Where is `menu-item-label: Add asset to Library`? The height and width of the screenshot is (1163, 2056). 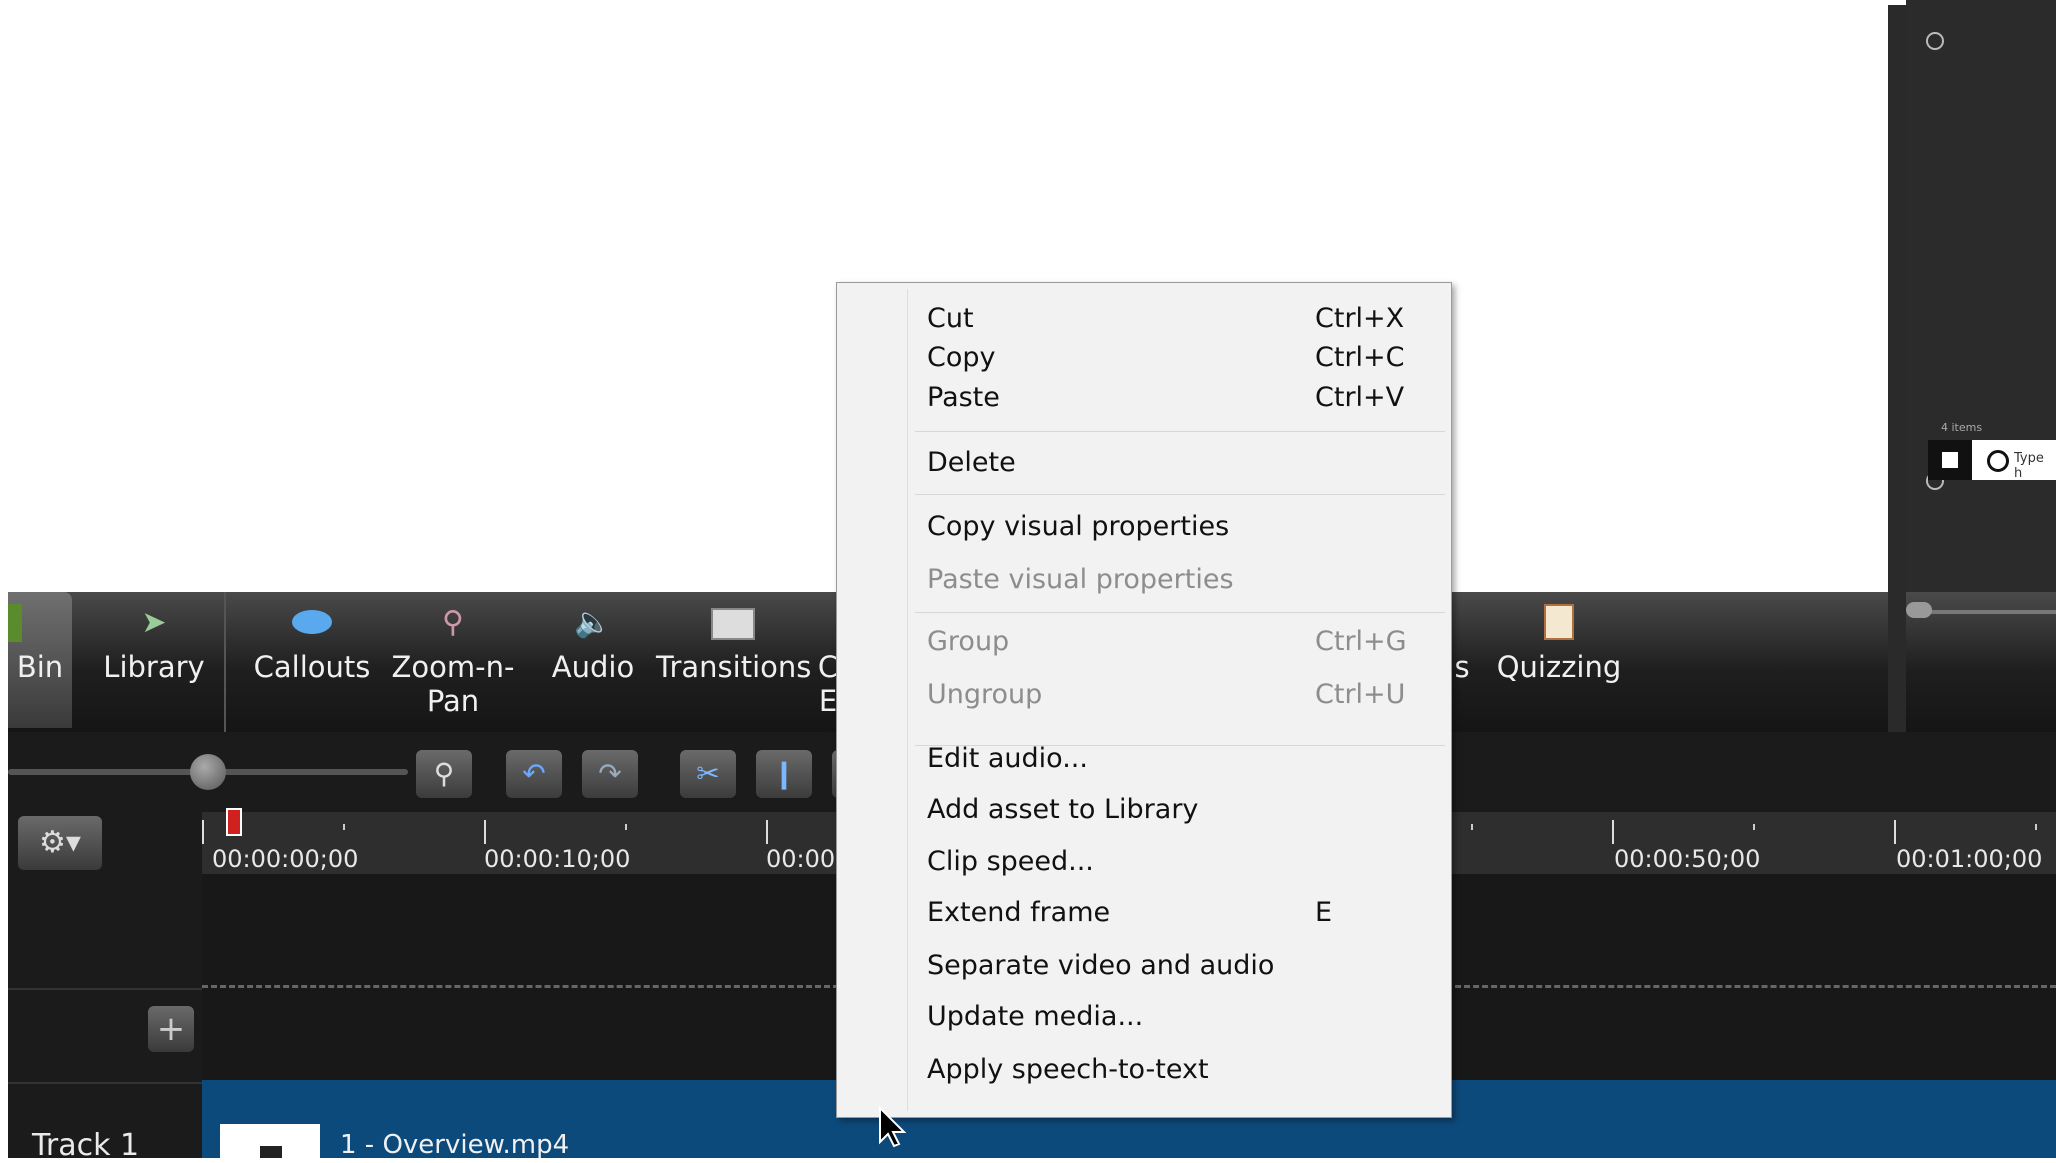
menu-item-label: Add asset to Library is located at coordinates (1063, 809).